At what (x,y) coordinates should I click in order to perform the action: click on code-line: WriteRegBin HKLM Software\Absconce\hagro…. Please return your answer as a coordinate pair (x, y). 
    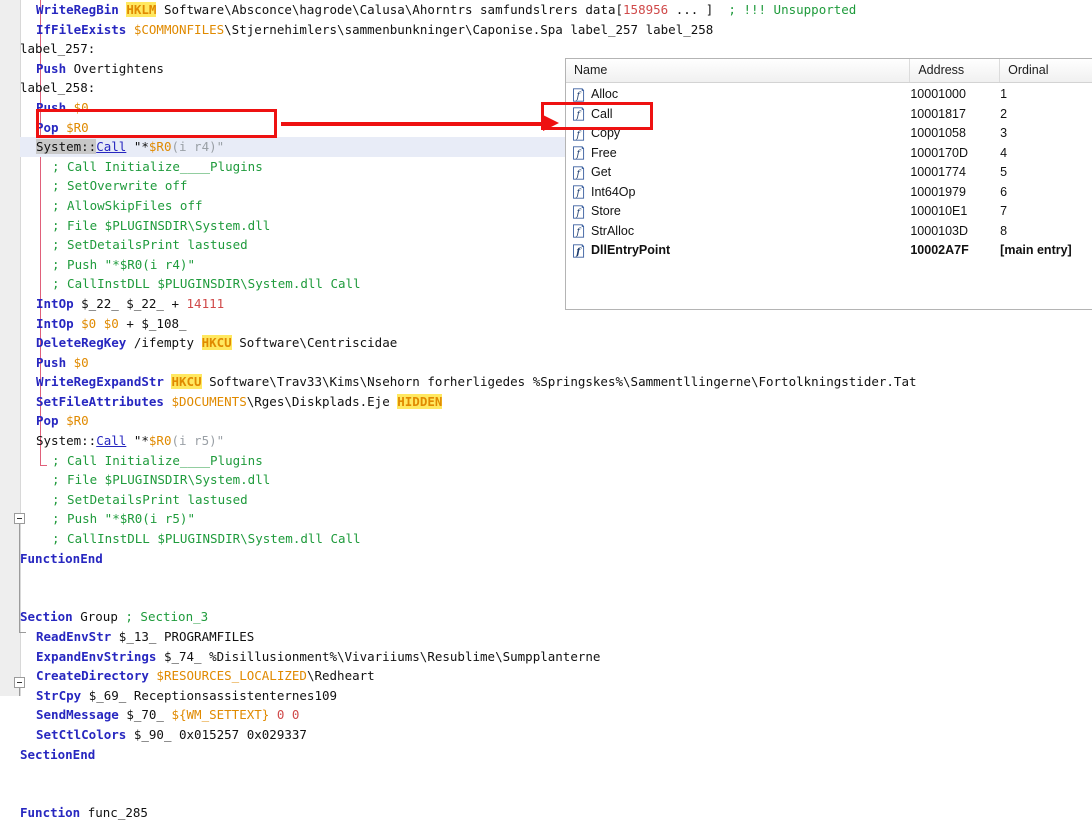
    Looking at the image, I should click on (556, 10).